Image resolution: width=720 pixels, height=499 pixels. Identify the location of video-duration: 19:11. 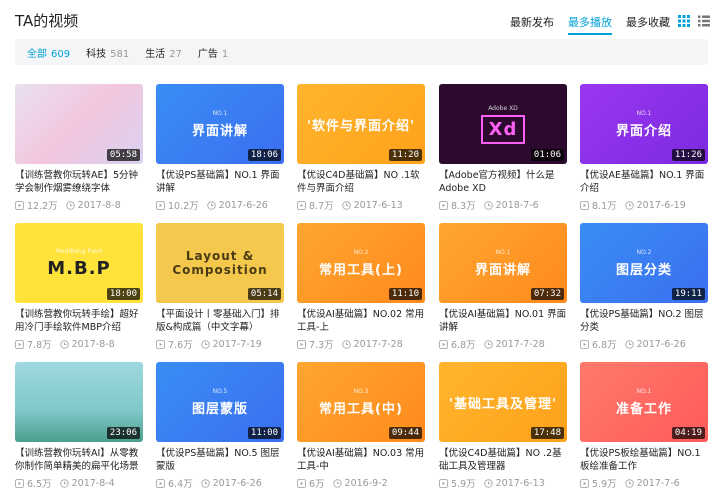
(688, 294).